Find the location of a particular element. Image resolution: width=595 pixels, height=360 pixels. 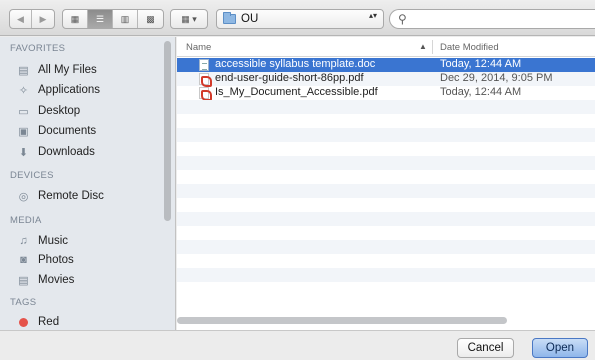

sidebar-item-photos: ◙ Photos is located at coordinates (45, 260).